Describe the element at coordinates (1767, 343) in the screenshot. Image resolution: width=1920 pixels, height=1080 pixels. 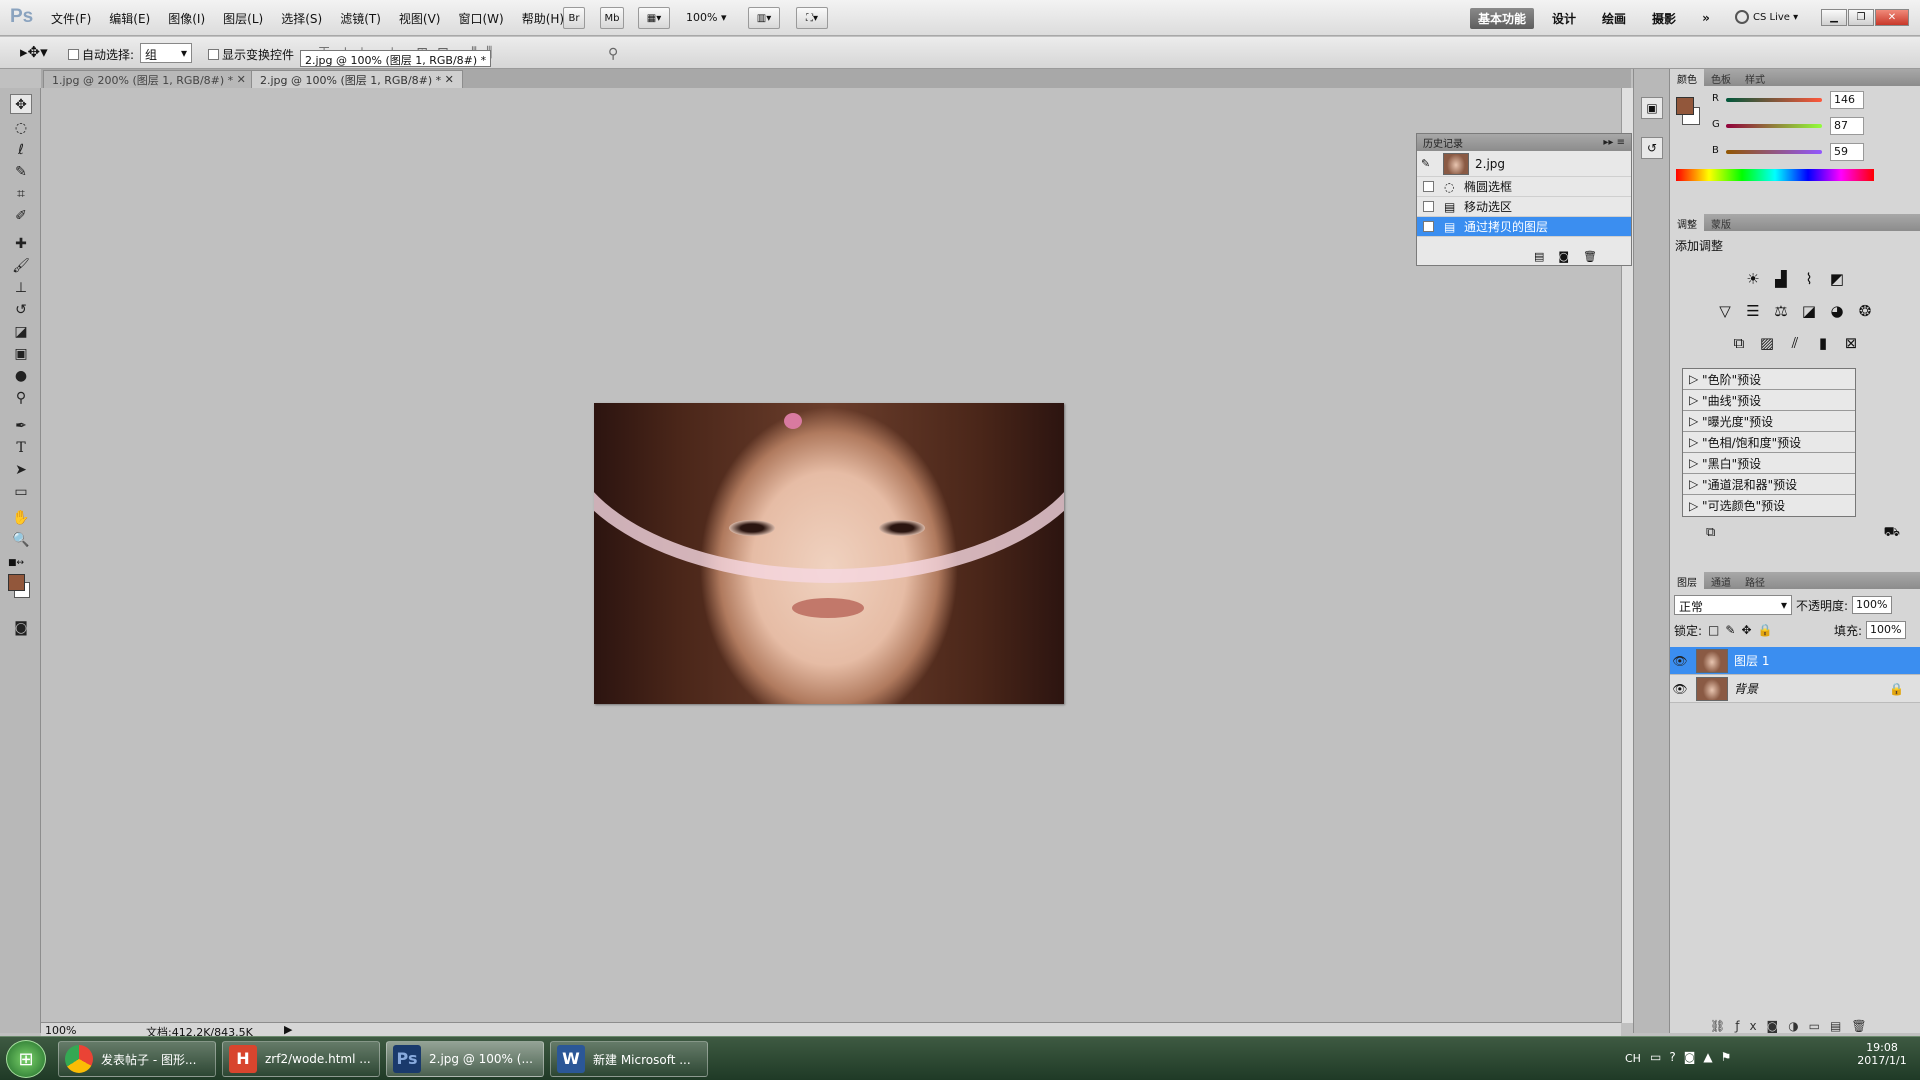
I see `posterize-icon: ▨` at that location.